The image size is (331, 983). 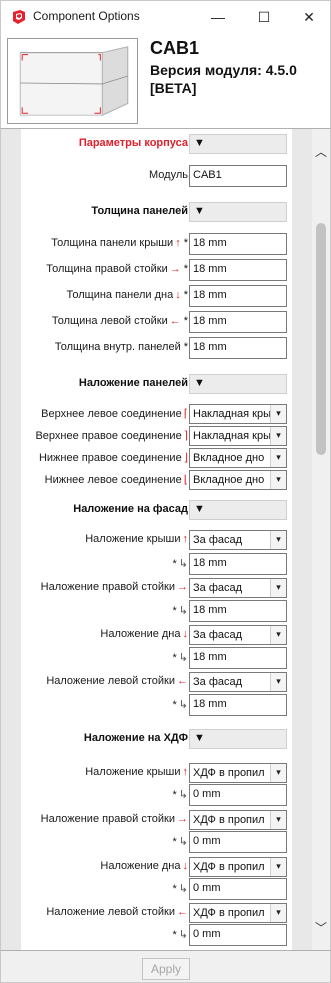 What do you see at coordinates (238, 244) in the screenshot?
I see `roof-thickness-input: 18 mm` at bounding box center [238, 244].